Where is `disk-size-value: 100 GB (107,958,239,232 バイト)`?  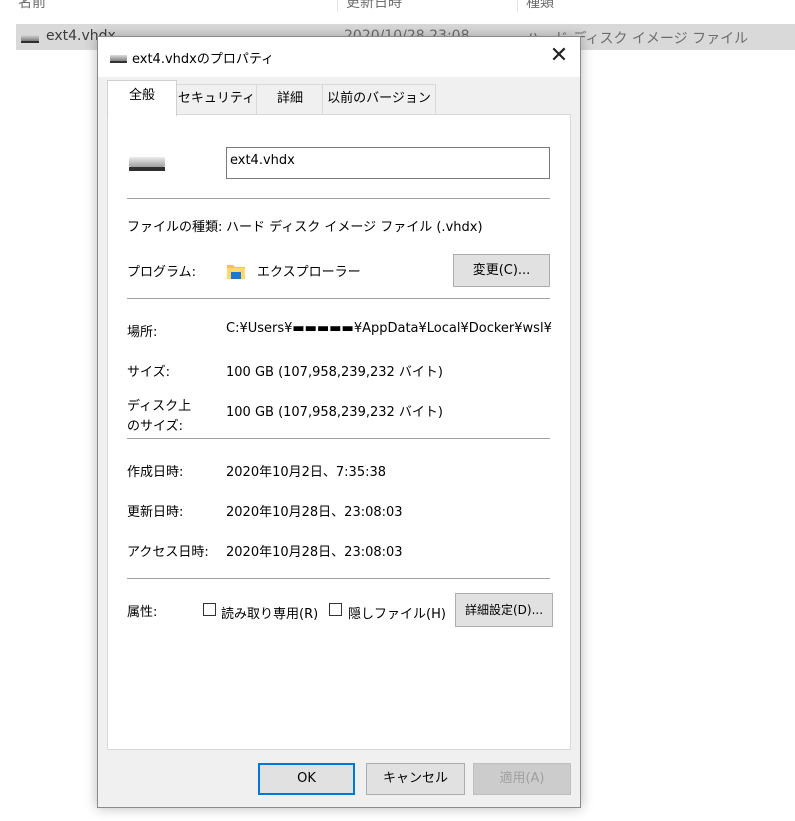
disk-size-value: 100 GB (107,958,239,232 バイト) is located at coordinates (334, 412).